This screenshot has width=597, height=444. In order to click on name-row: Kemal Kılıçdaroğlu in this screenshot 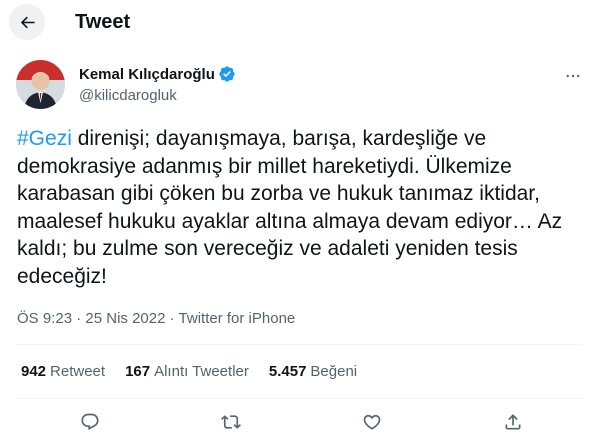, I will do `click(157, 74)`.